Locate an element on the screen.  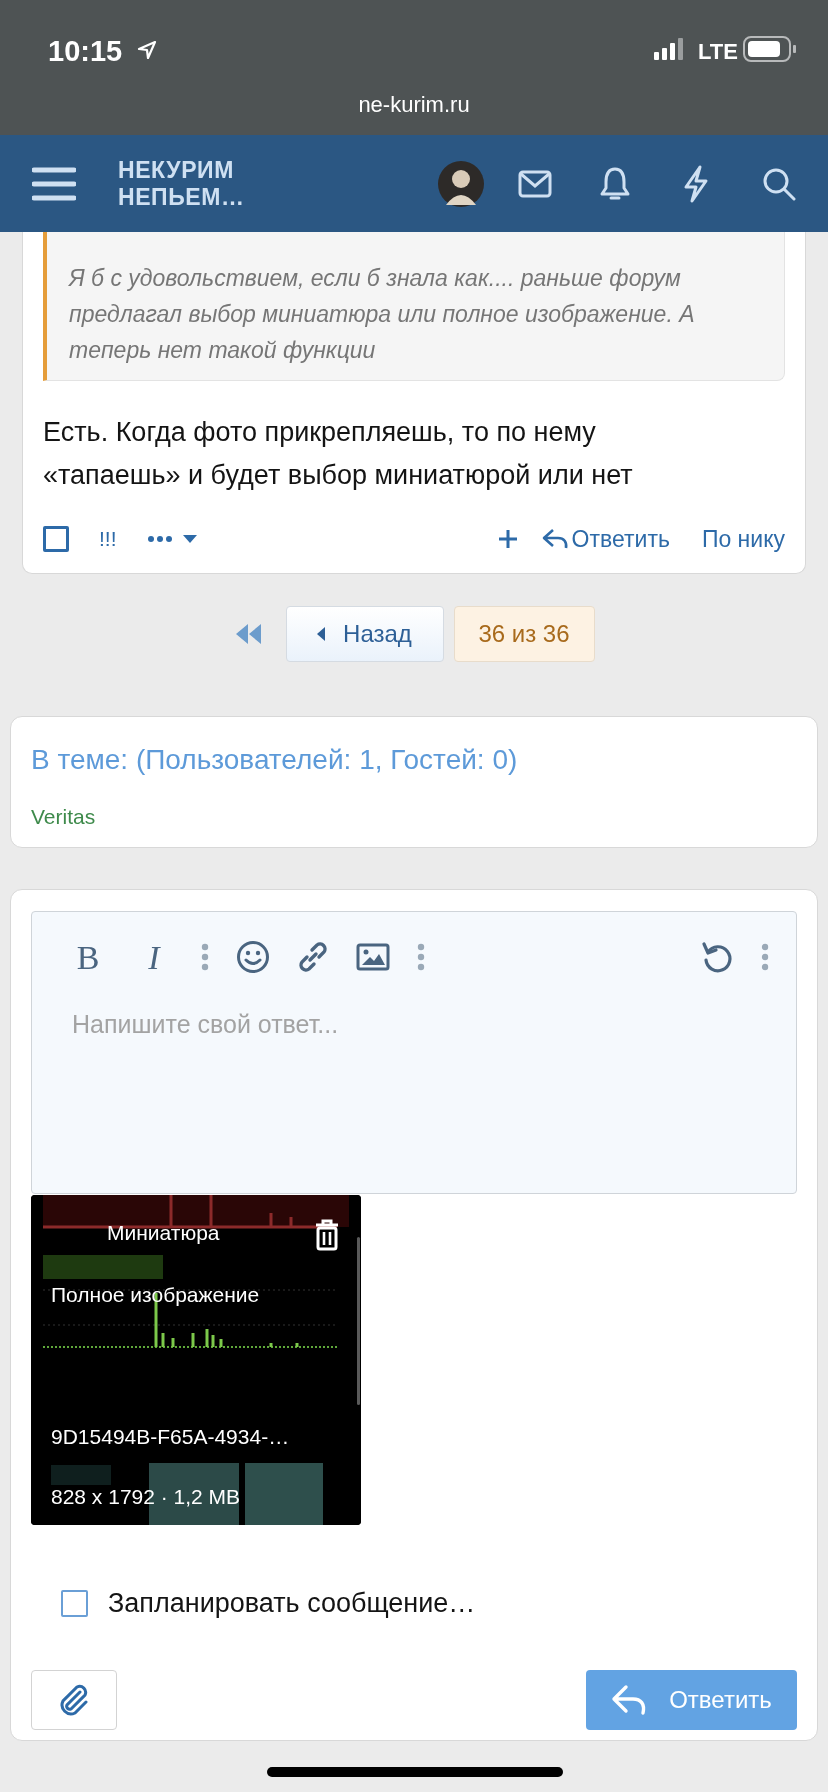
attachment-thumbnail: Миниатюра Полное изображение 9D15494B-F65A-4934-… 828 x 1792 · 1,2 MB is located at coordinates (196, 1360).